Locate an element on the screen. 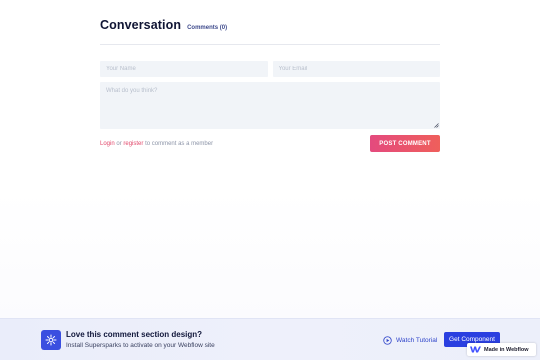 This screenshot has height=360, width=540. sparkle-icon is located at coordinates (51, 340).